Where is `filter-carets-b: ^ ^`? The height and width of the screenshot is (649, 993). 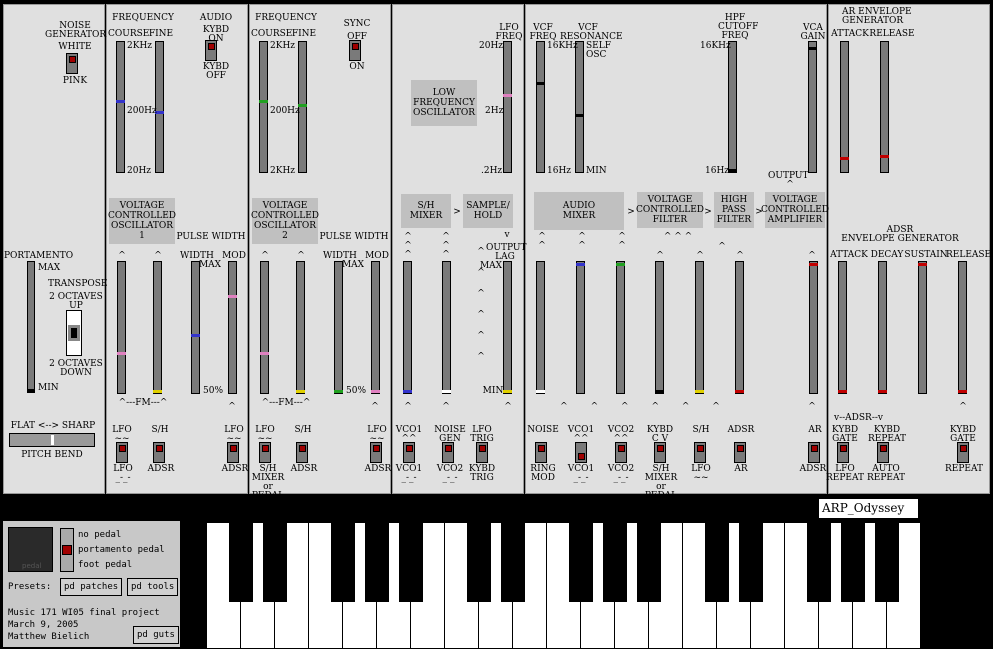 filter-carets-b: ^ ^ is located at coordinates (582, 241).